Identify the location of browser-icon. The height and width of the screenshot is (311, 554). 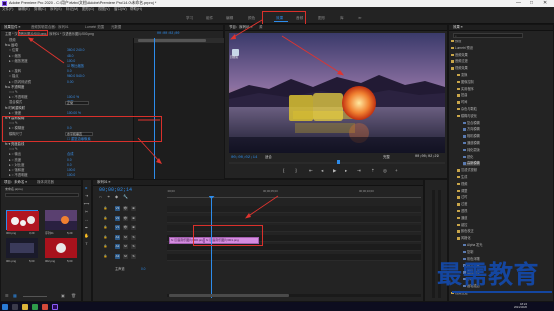
(35, 306).